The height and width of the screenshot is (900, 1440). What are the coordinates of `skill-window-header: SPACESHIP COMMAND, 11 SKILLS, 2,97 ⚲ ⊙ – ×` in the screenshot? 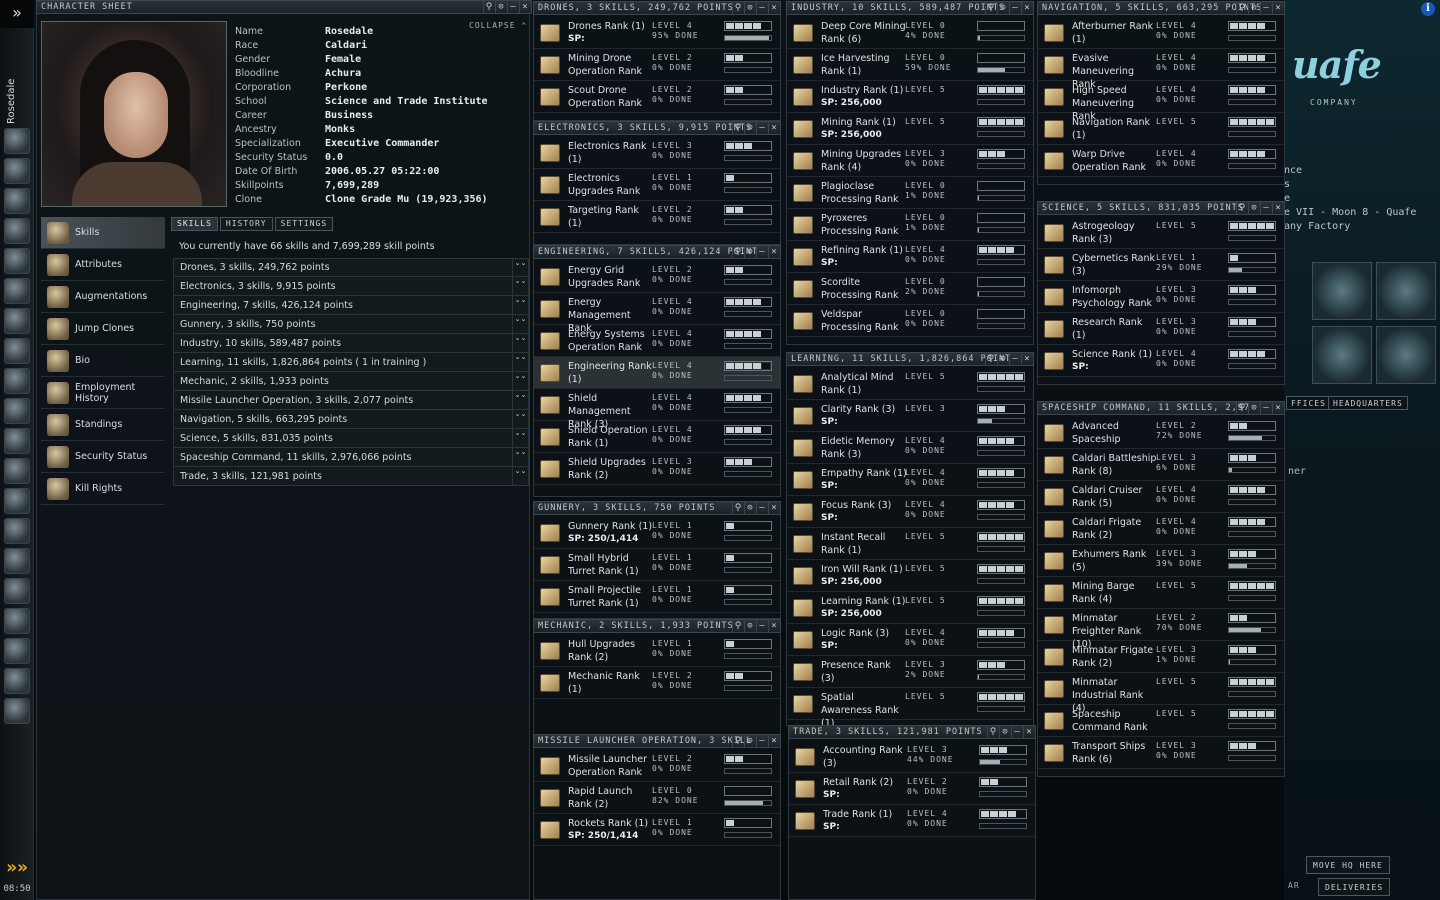 It's located at (1161, 408).